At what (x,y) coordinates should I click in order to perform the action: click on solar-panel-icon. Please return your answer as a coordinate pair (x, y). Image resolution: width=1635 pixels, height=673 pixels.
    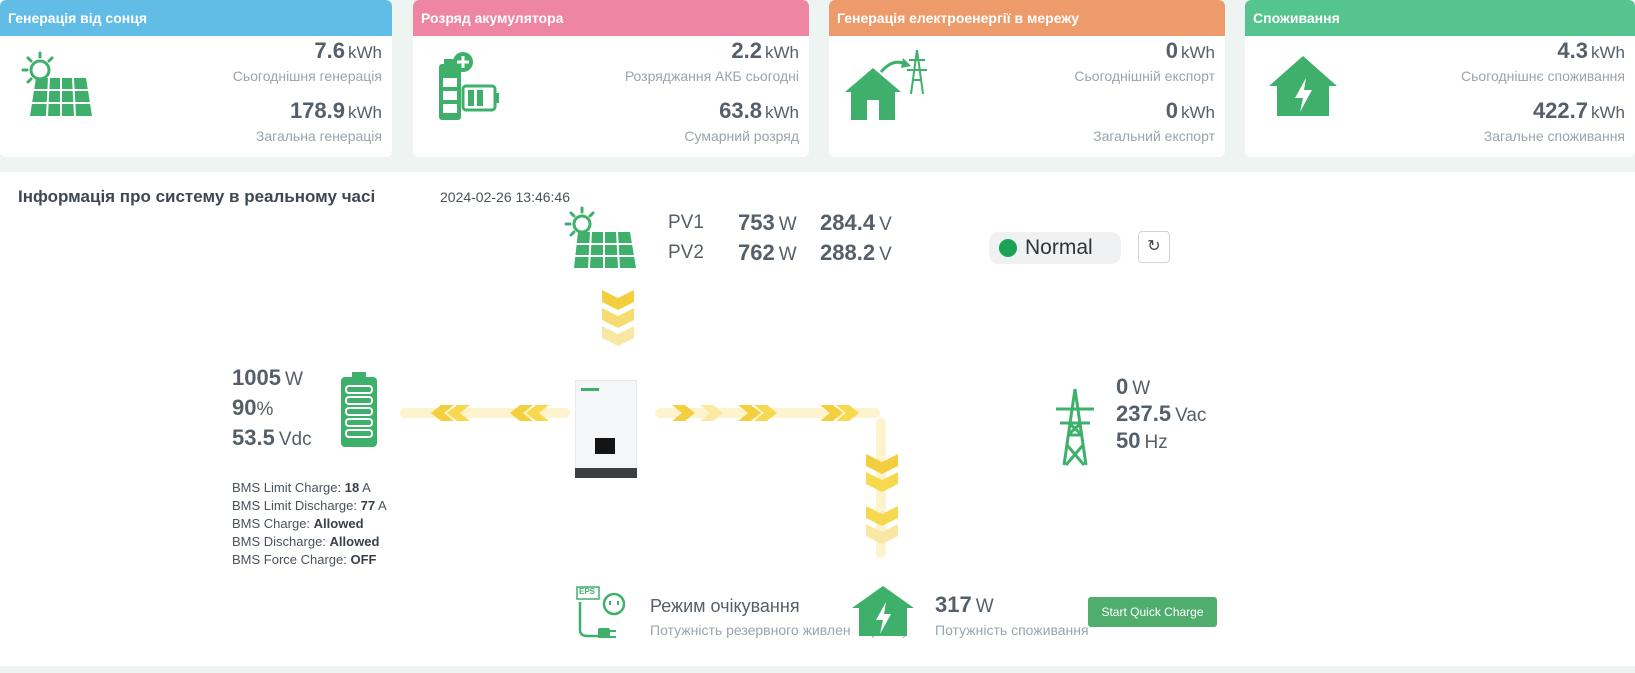
    Looking at the image, I should click on (54, 86).